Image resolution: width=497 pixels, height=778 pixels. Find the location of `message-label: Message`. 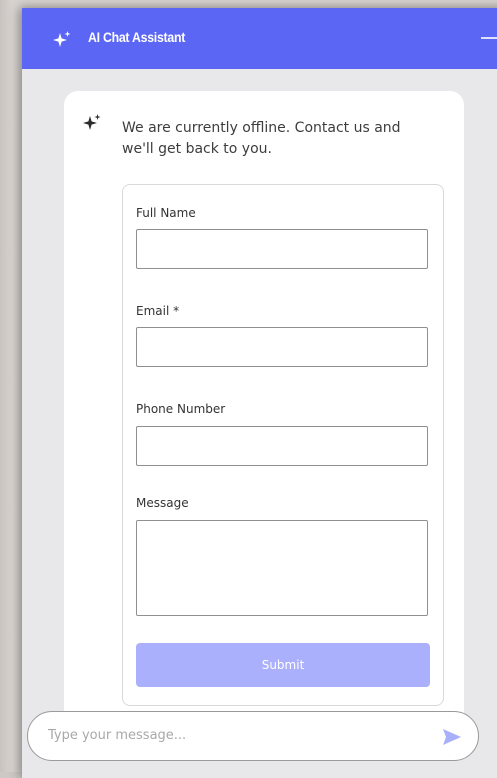

message-label: Message is located at coordinates (162, 503).